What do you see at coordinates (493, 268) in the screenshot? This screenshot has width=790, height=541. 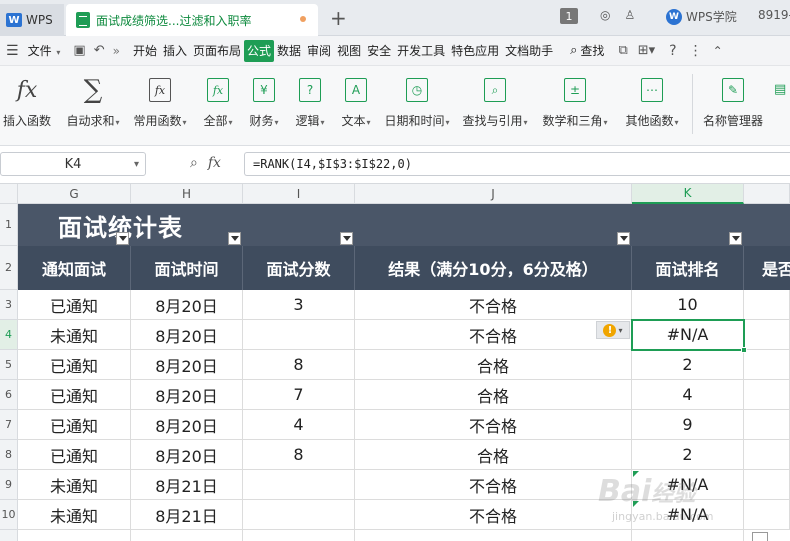 I see `header-result: 结果（满分10分，6分及格）` at bounding box center [493, 268].